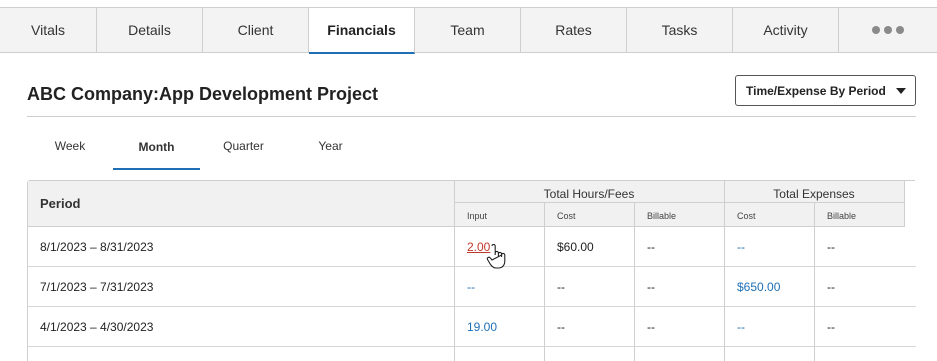 This screenshot has width=937, height=361. Describe the element at coordinates (496, 256) in the screenshot. I see `hand-pointer-cursor-icon` at that location.